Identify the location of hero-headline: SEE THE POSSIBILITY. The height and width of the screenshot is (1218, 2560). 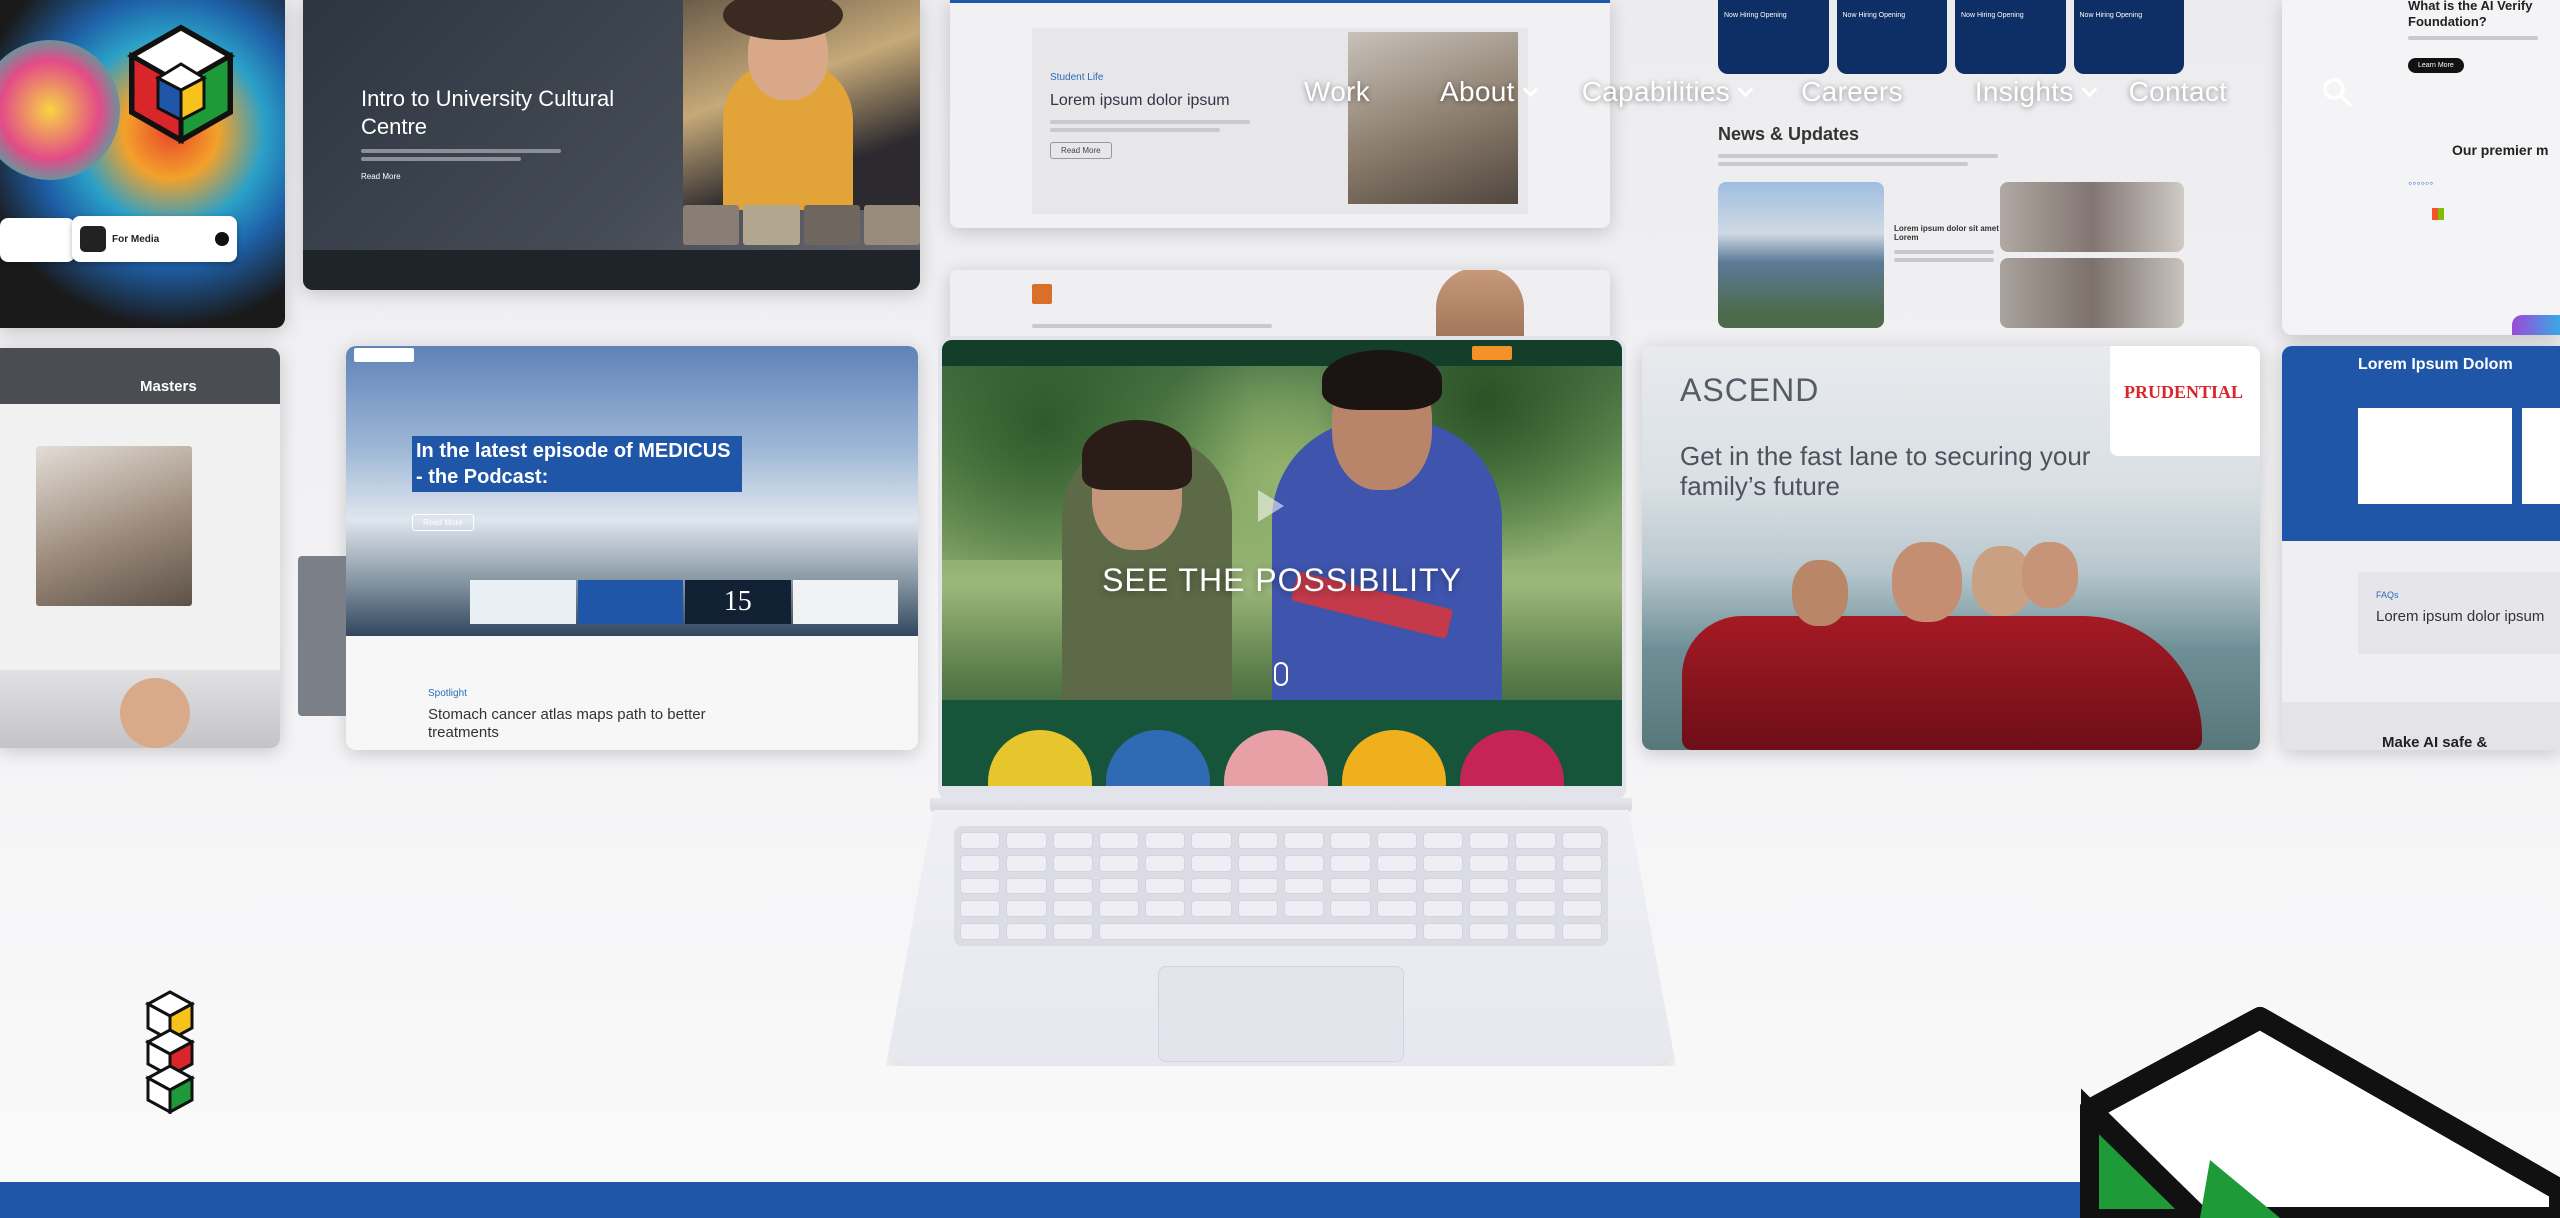
(1282, 580).